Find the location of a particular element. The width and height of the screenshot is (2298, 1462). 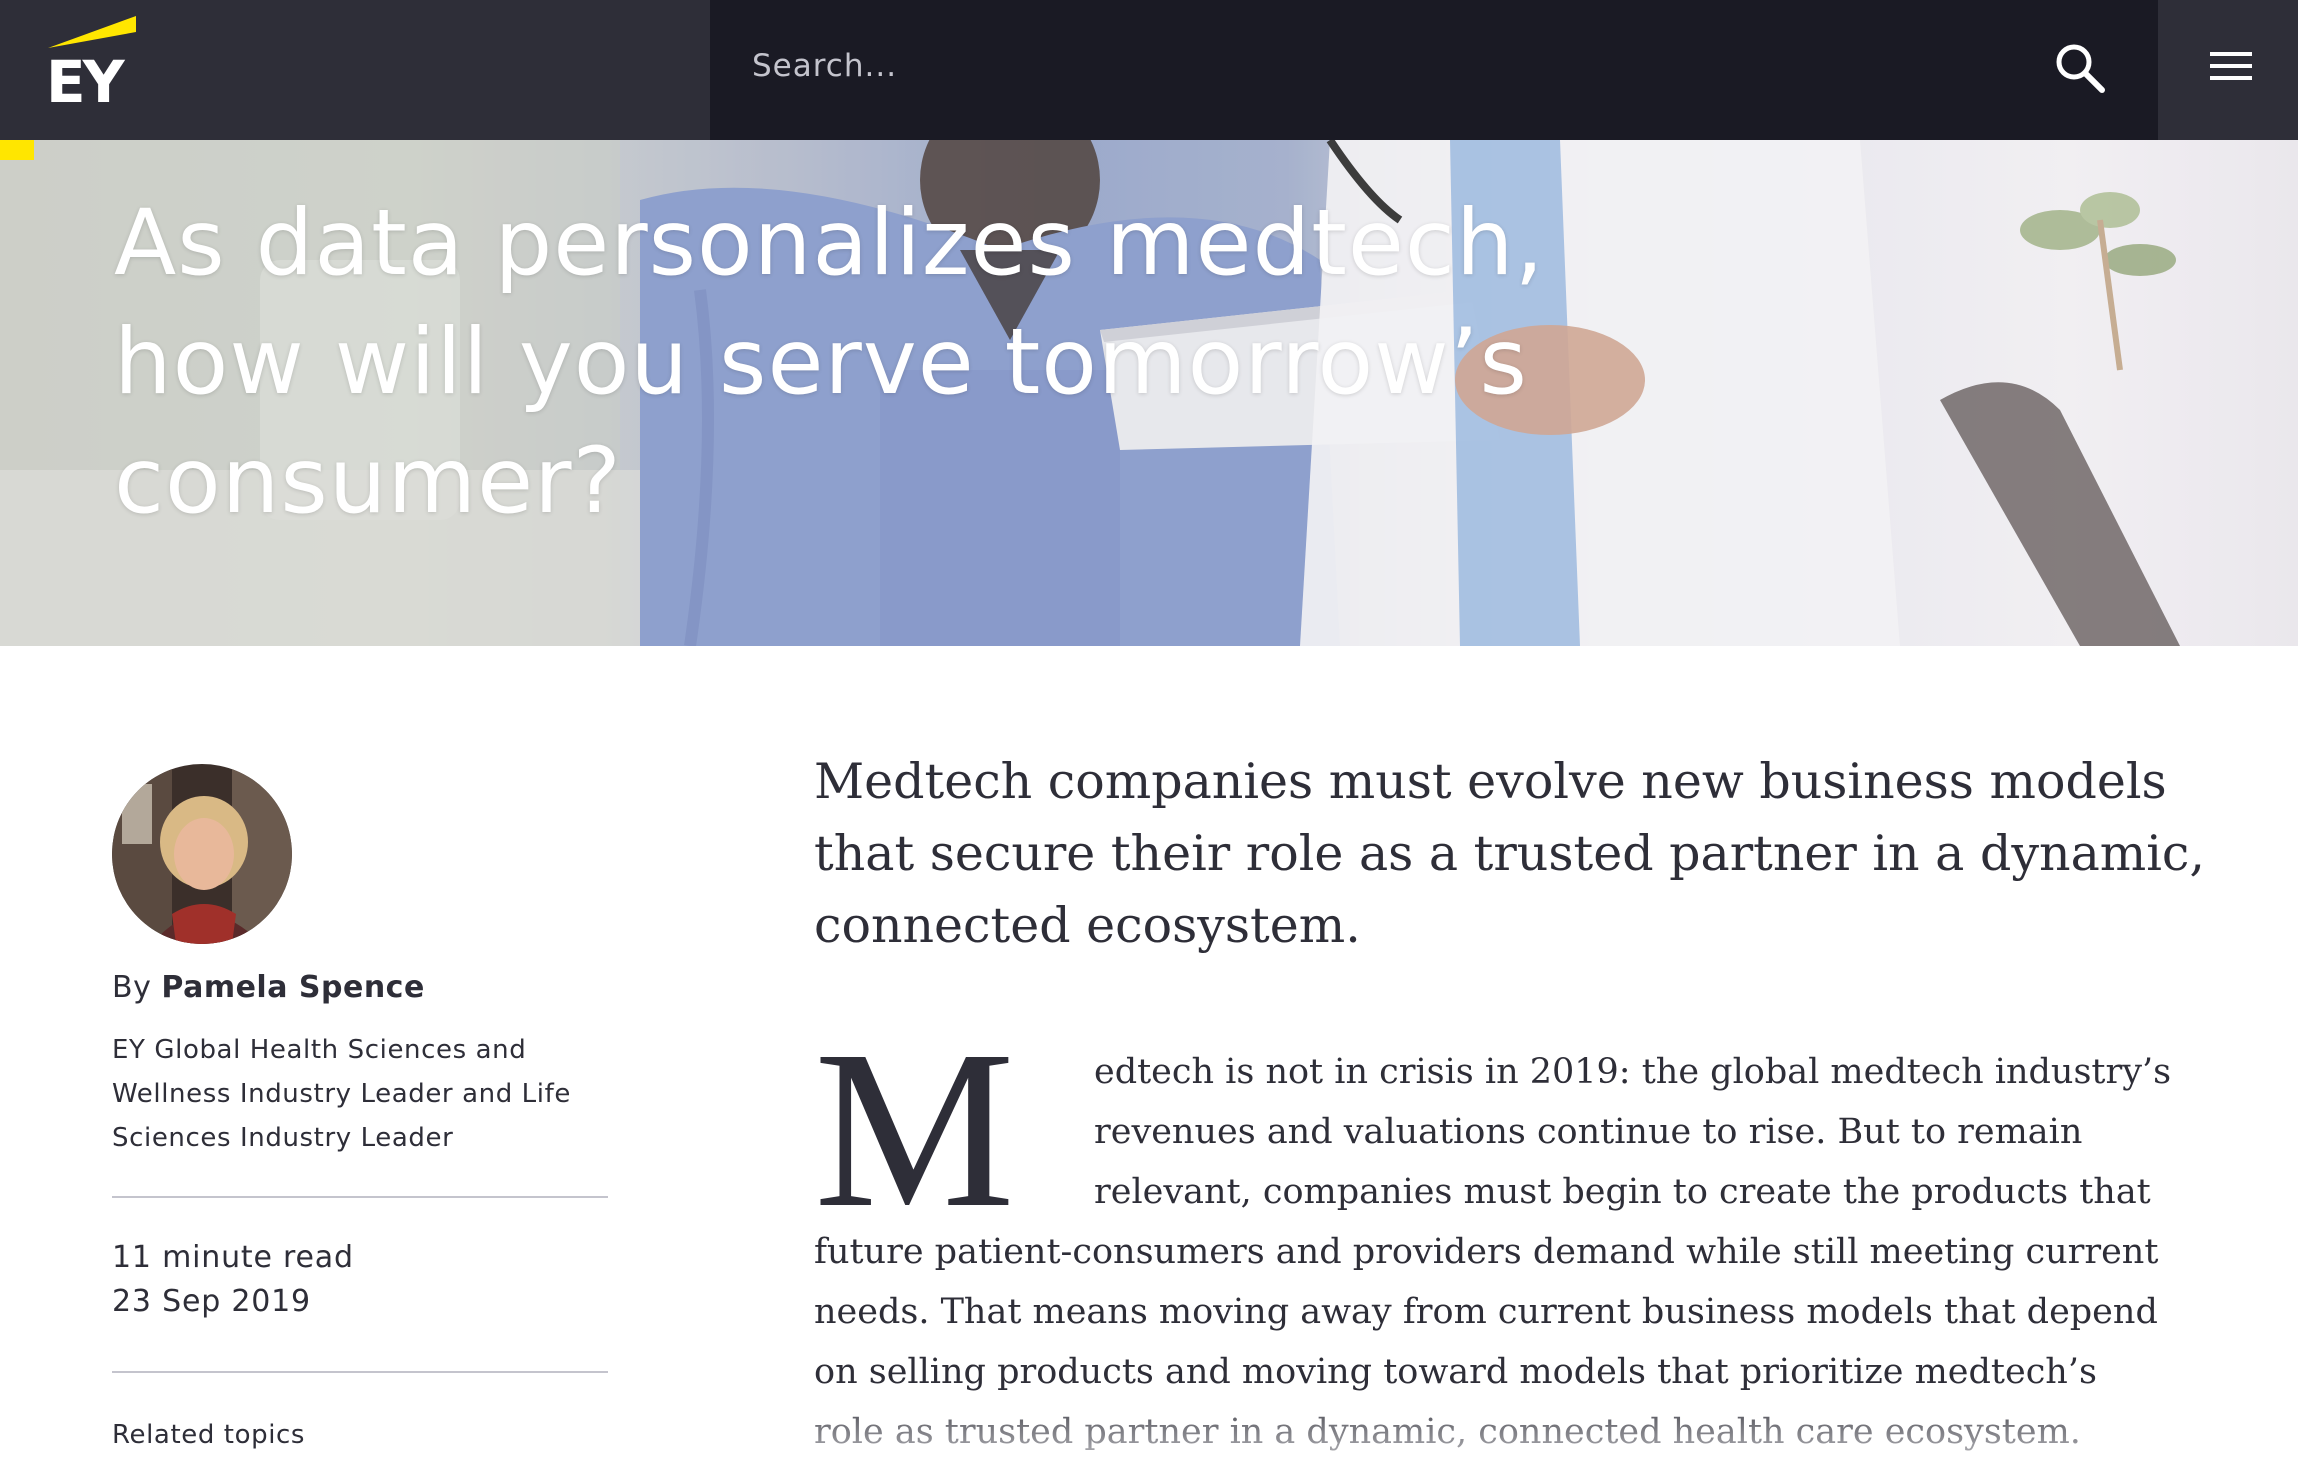

logo-text: EY is located at coordinates (86, 78).